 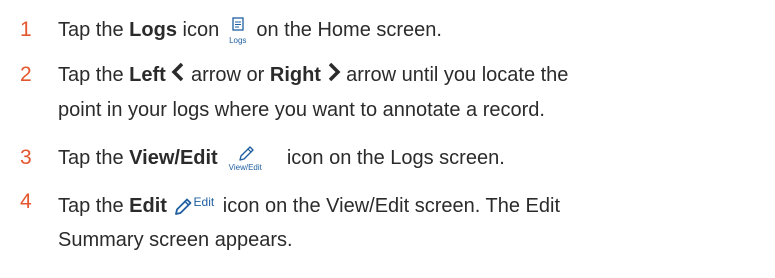 I want to click on chevron-left-icon, so click(x=178, y=76).